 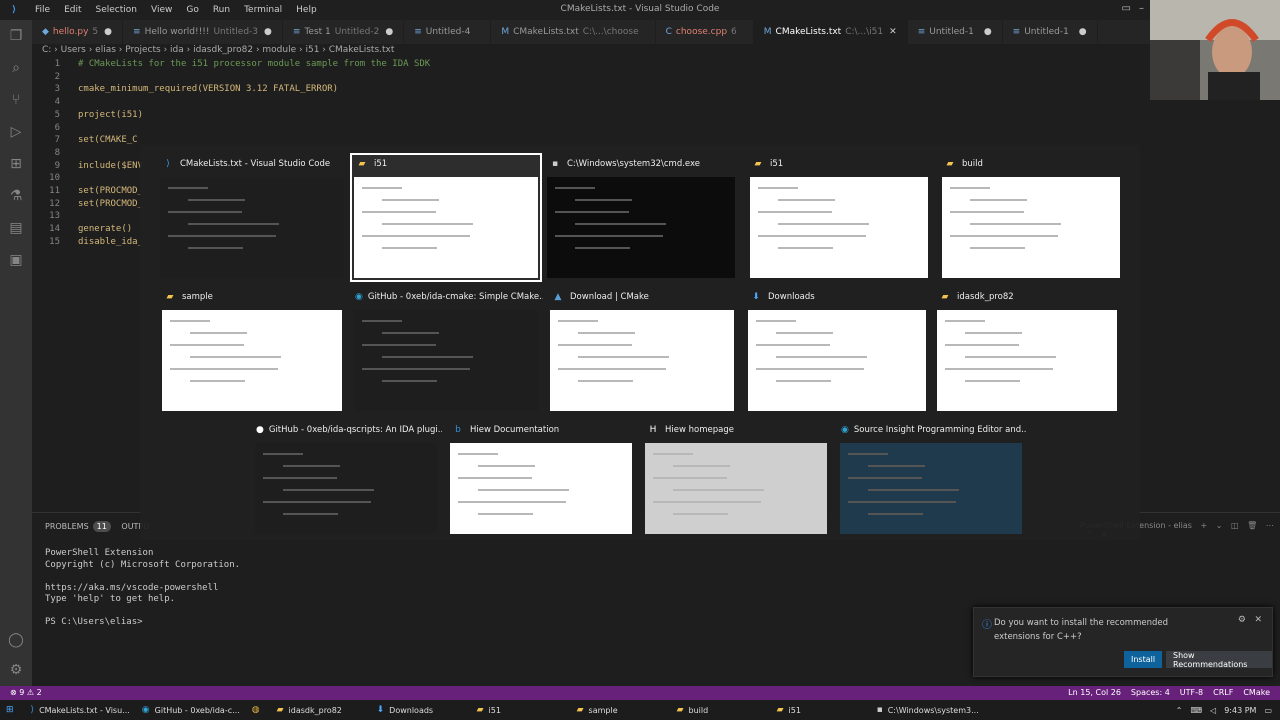 What do you see at coordinates (641, 217) in the screenshot?
I see `switcher-window-thumbnail: ▪ C:\Windows\system32\cmd.exe` at bounding box center [641, 217].